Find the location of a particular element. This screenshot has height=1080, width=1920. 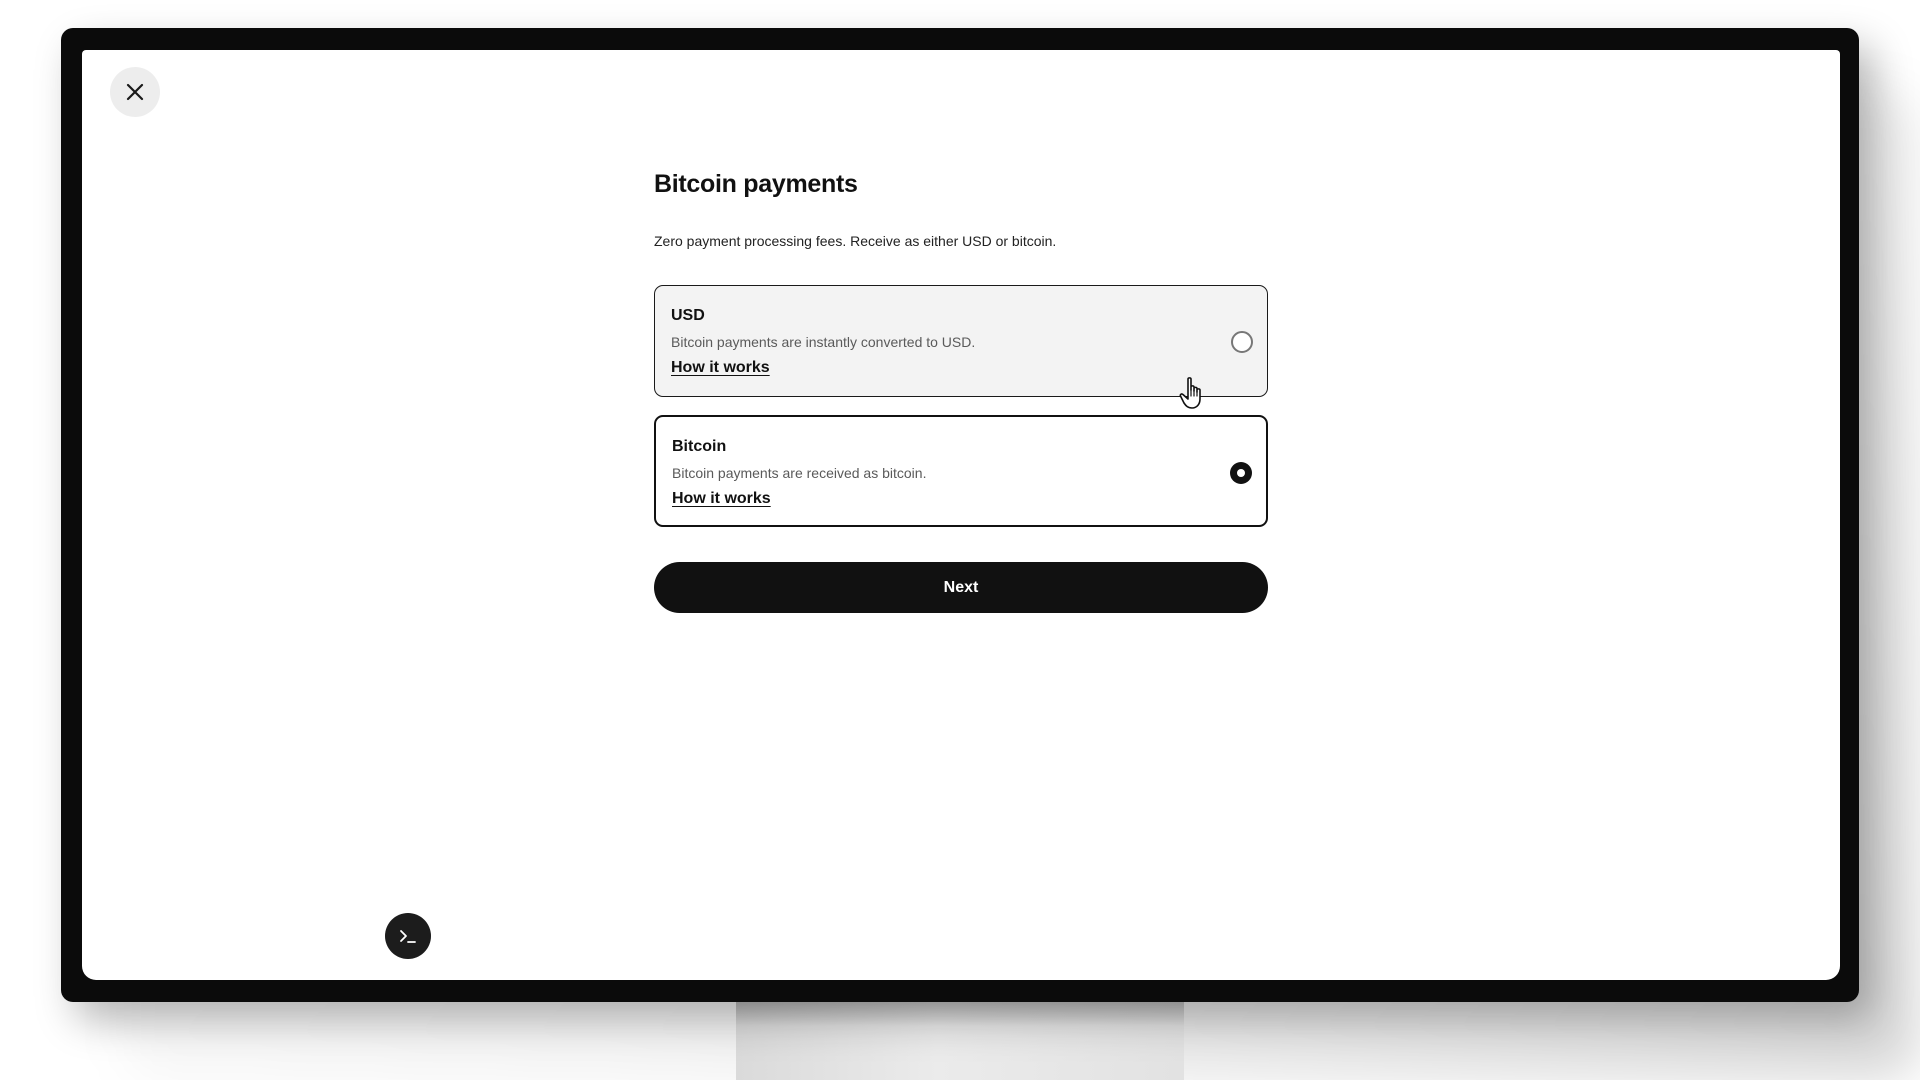

option-title-bitcoin: Bitcoin is located at coordinates (699, 446).